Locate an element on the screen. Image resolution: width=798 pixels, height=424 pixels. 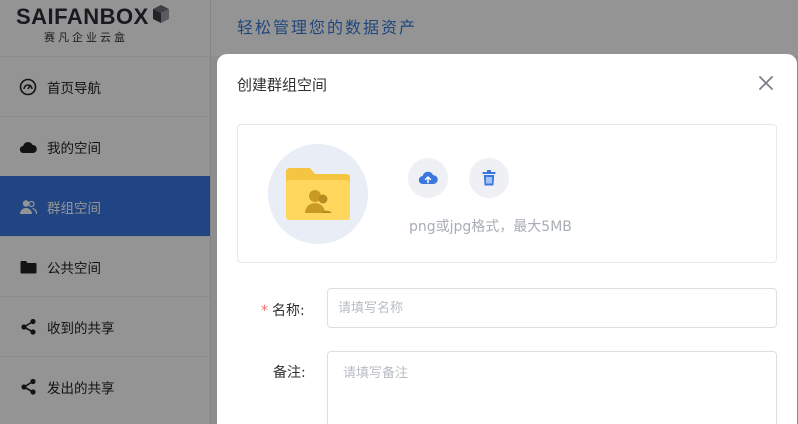
group-folder-icon is located at coordinates (318, 194).